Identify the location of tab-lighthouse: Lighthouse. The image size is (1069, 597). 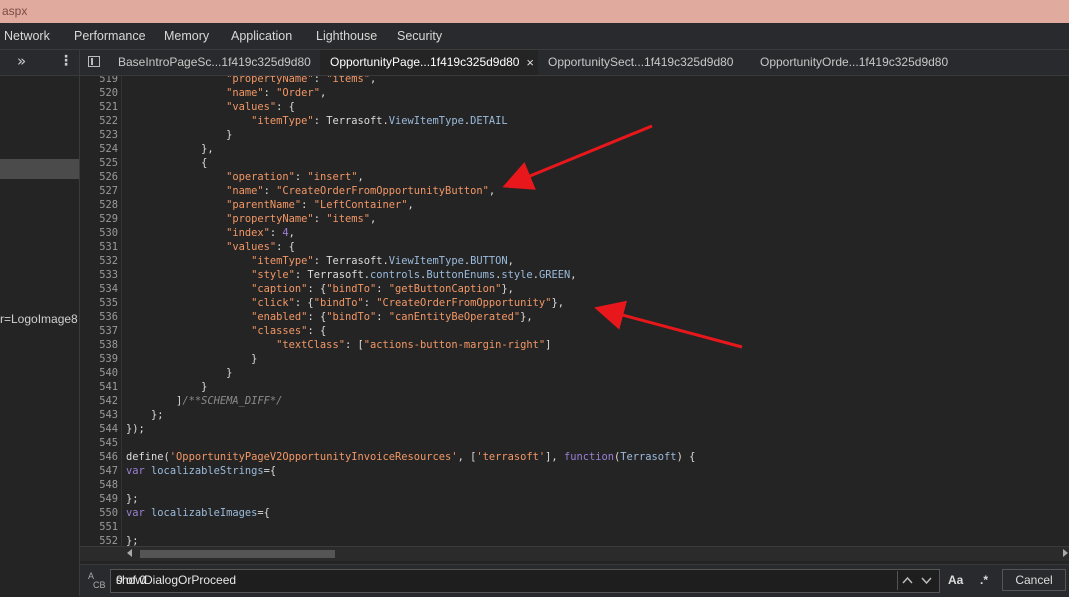
(346, 36).